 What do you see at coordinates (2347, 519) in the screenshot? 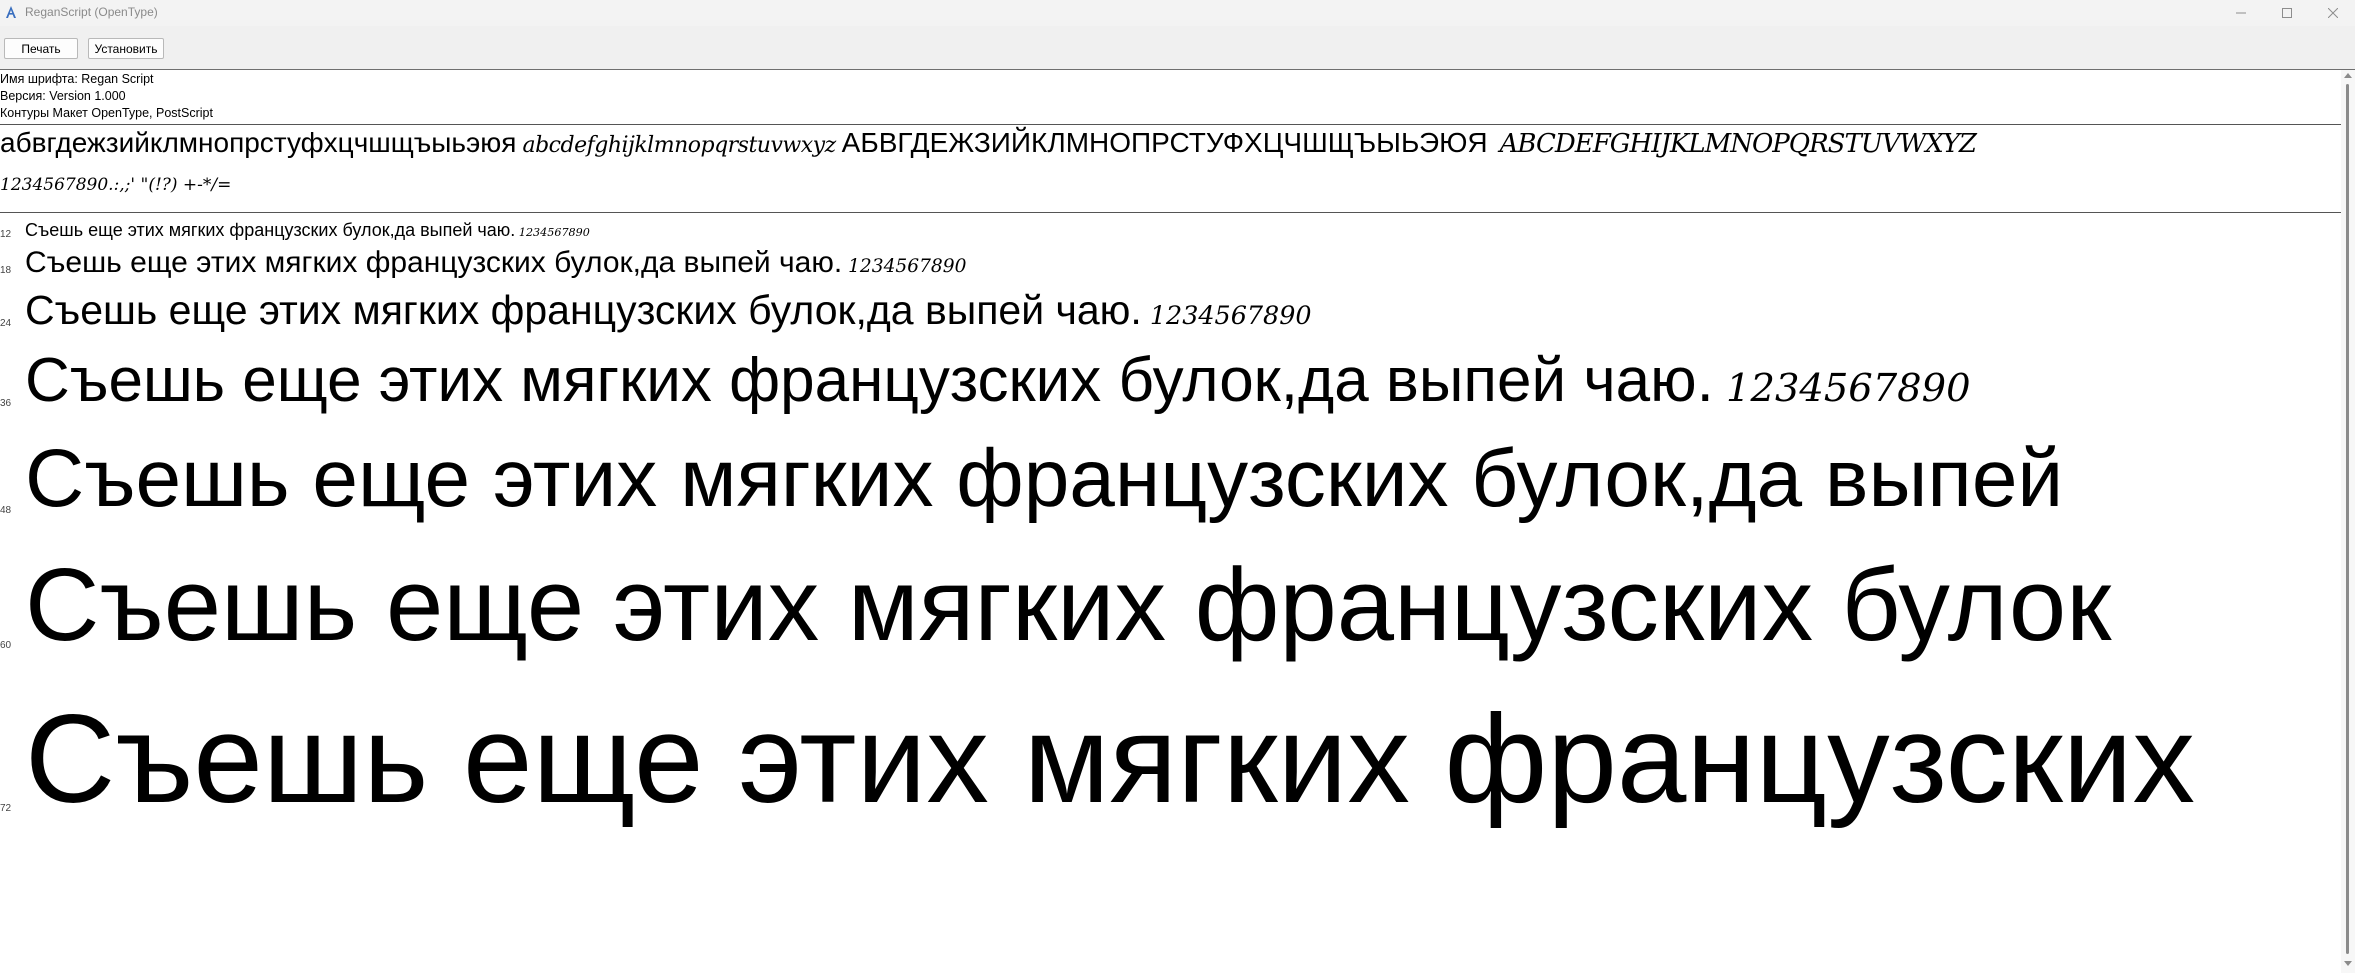
I see `scrollbar-thumb` at bounding box center [2347, 519].